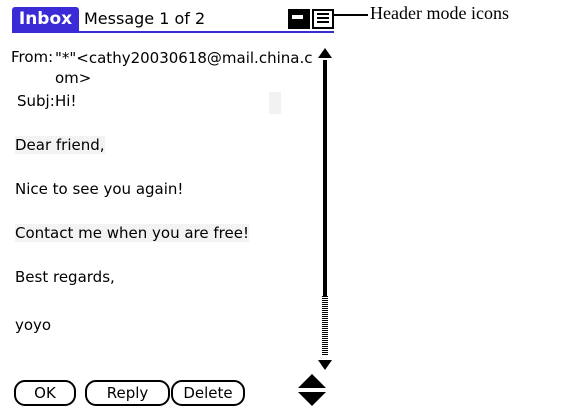 Image resolution: width=570 pixels, height=407 pixels. I want to click on body-line: Nice to see you again!, so click(99, 189).